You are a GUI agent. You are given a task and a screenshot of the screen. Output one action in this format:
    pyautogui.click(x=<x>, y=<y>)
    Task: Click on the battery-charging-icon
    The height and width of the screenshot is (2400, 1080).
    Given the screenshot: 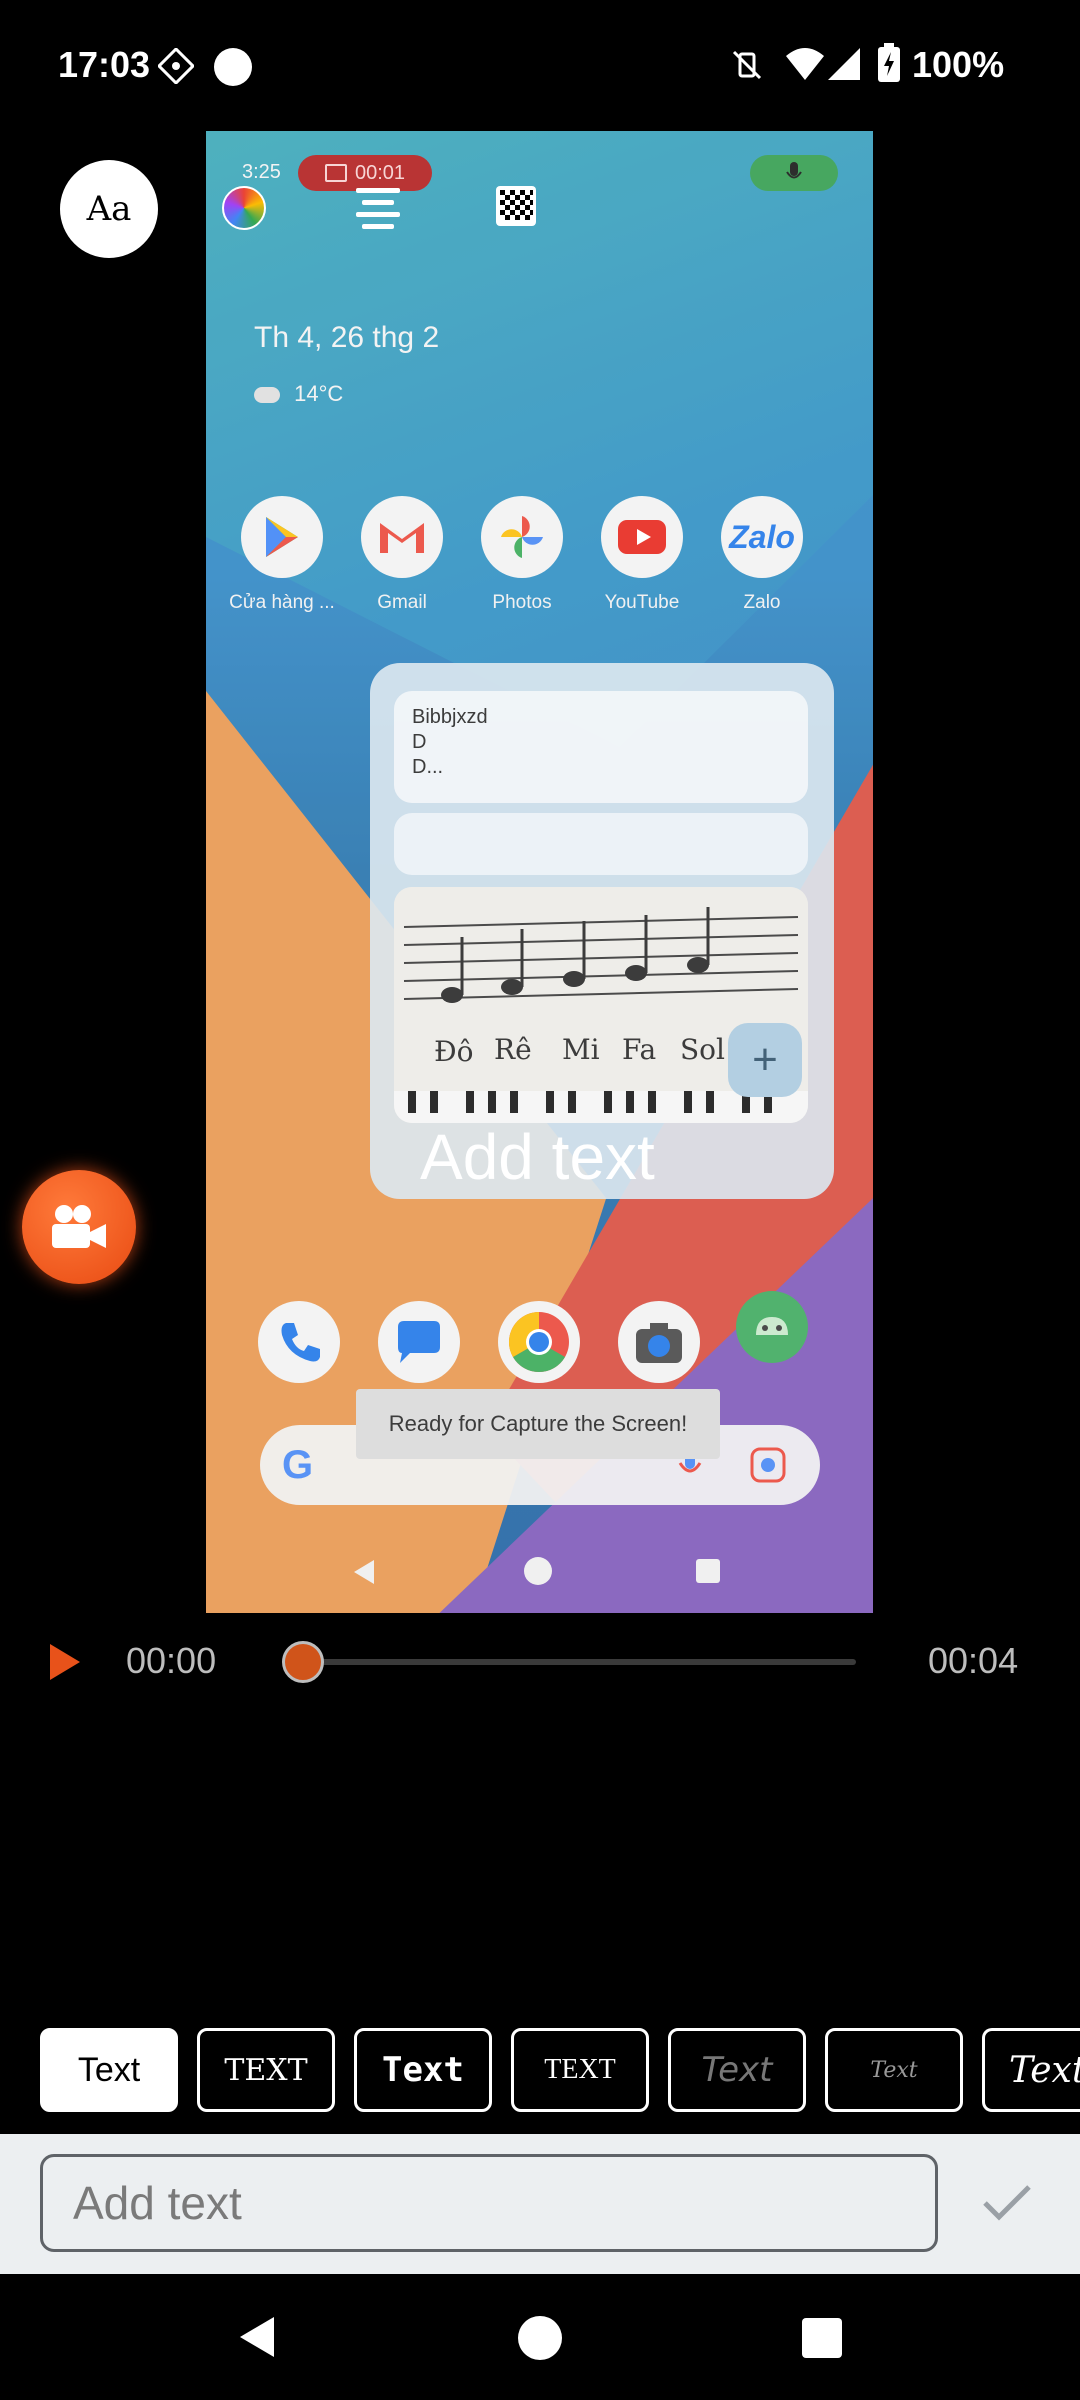 What is the action you would take?
    pyautogui.click(x=889, y=62)
    